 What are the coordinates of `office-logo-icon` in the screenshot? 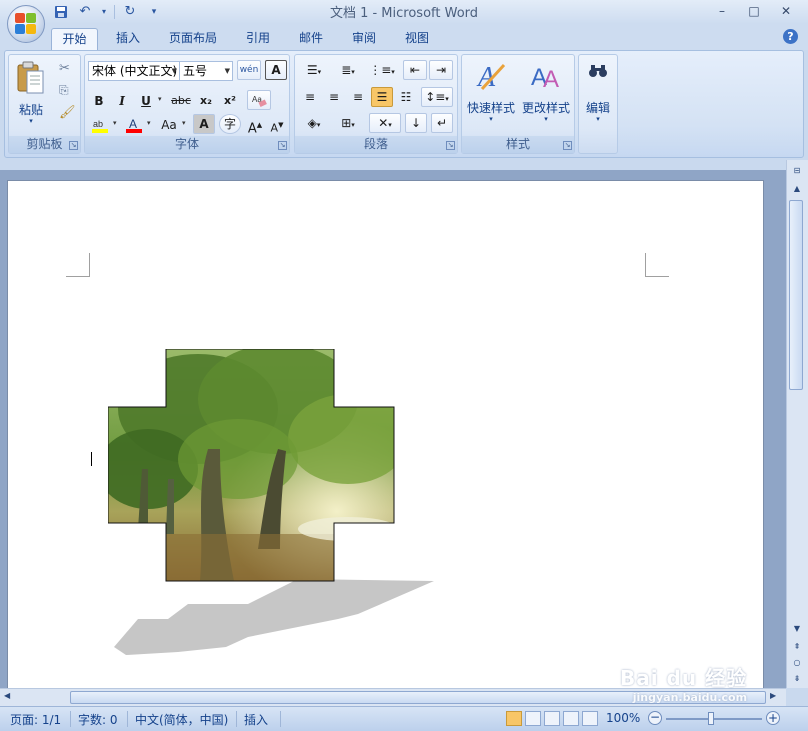 It's located at (26, 24).